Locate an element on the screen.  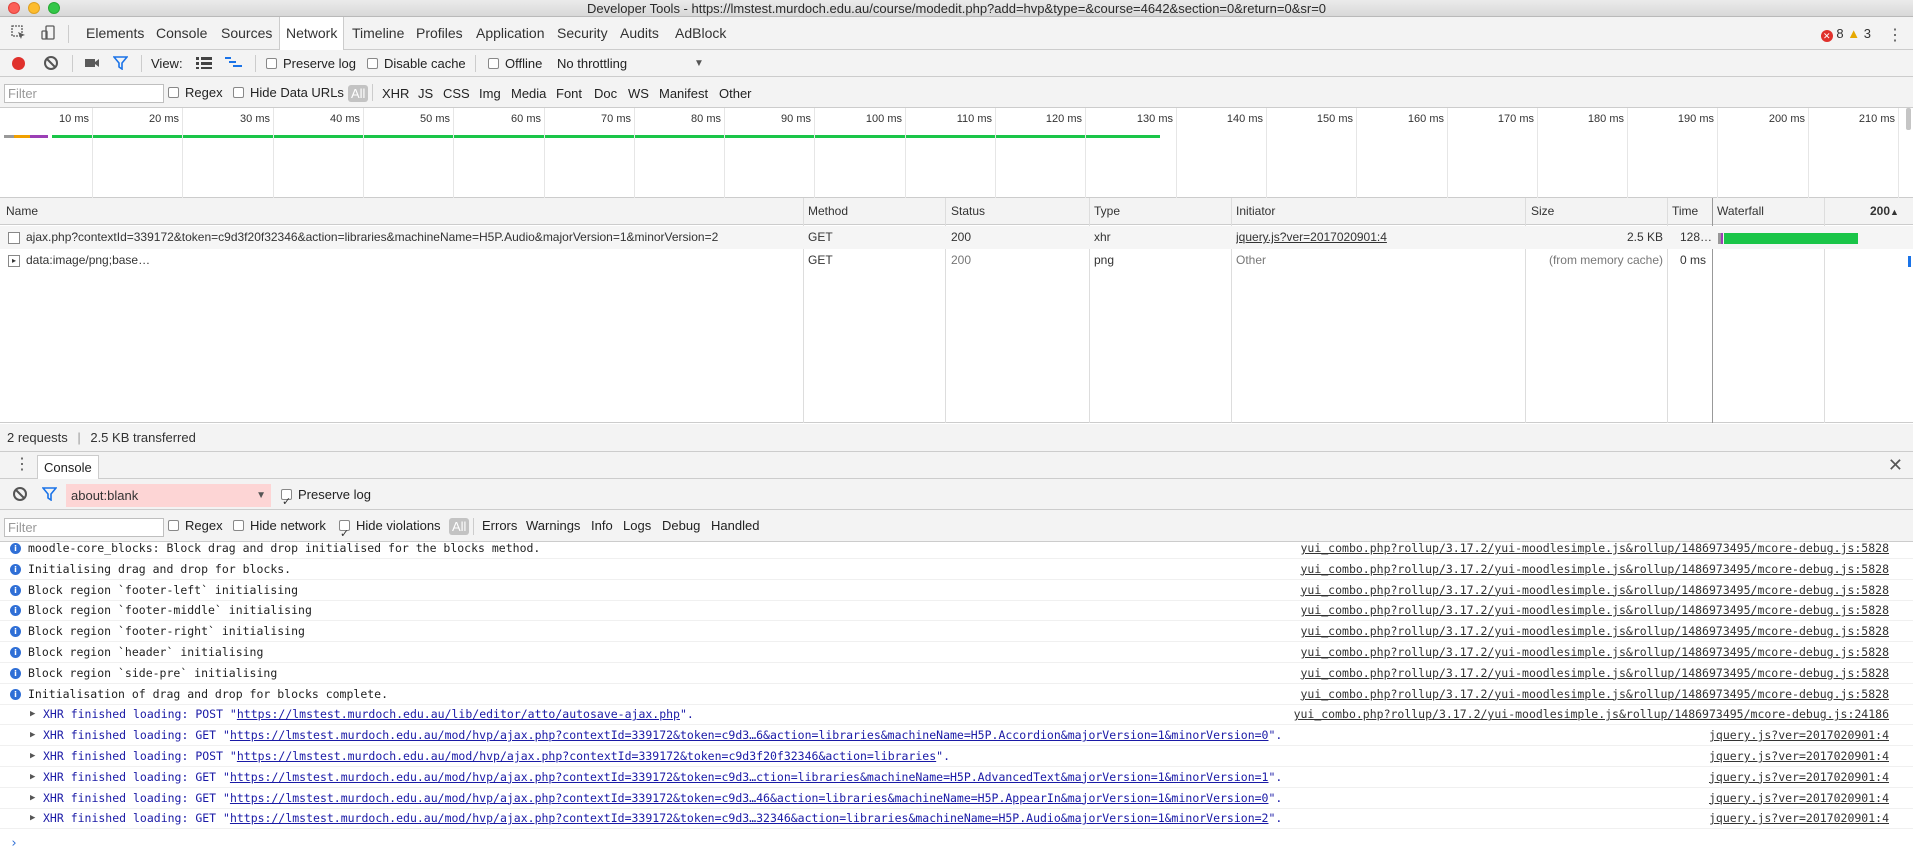
maximize-window-button is located at coordinates (54, 8).